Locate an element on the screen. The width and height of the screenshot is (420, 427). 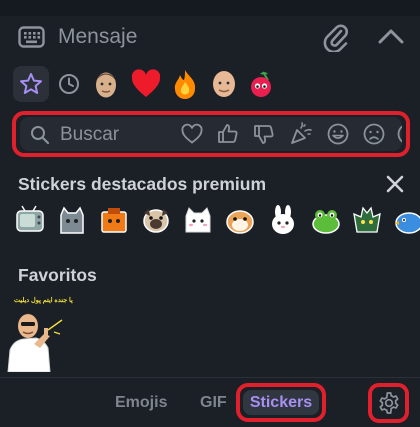
fire-emoji is located at coordinates (185, 84).